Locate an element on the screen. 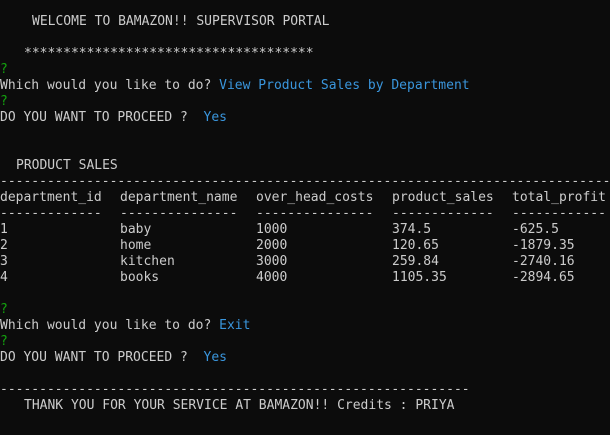 This screenshot has height=435, width=610. cell-department-name: baby is located at coordinates (136, 229).